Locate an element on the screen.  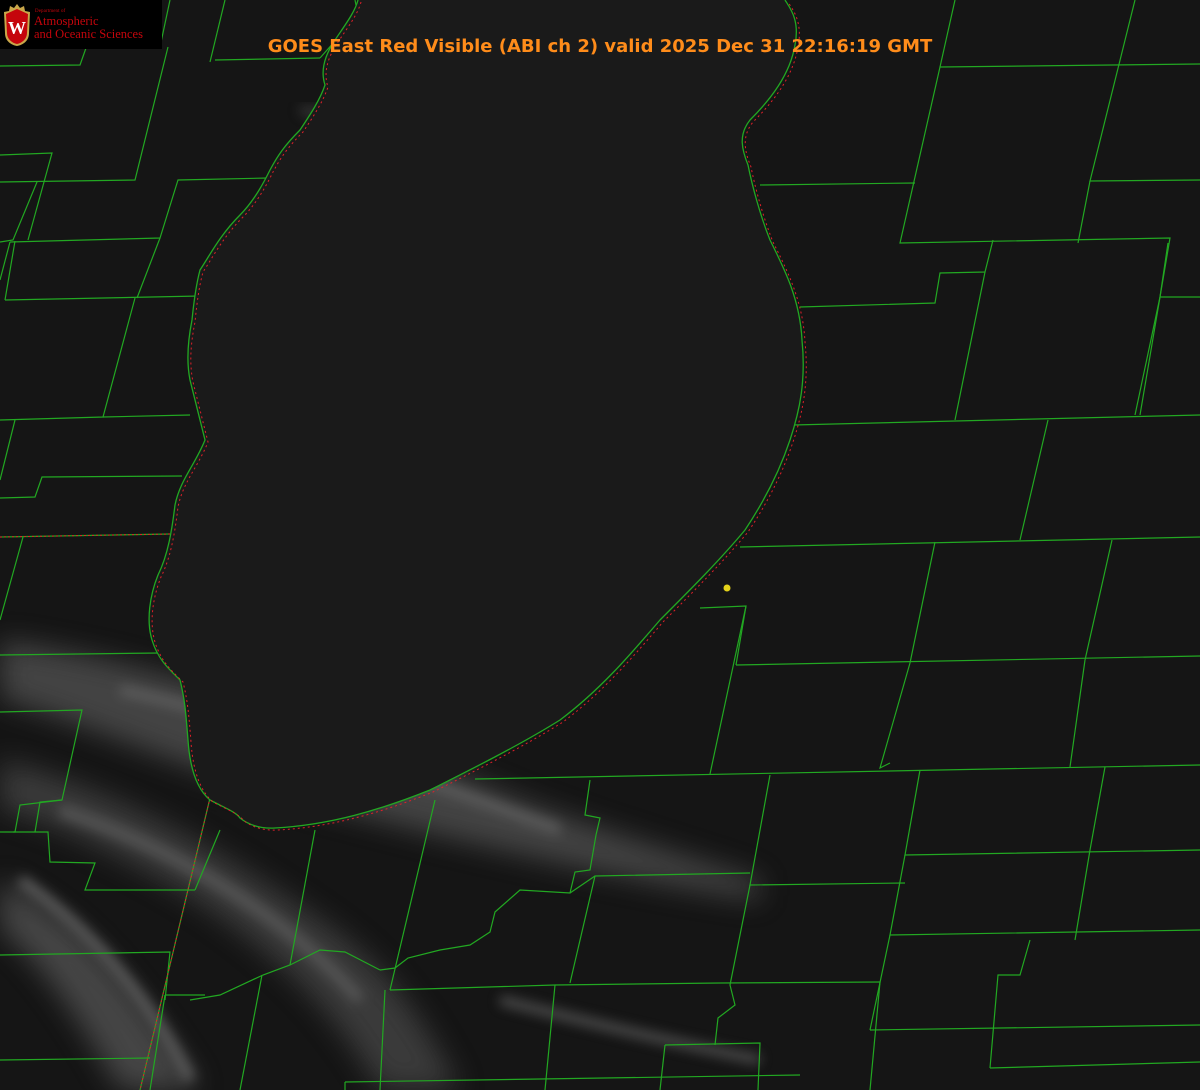
station-dot-icon is located at coordinates (727, 588).